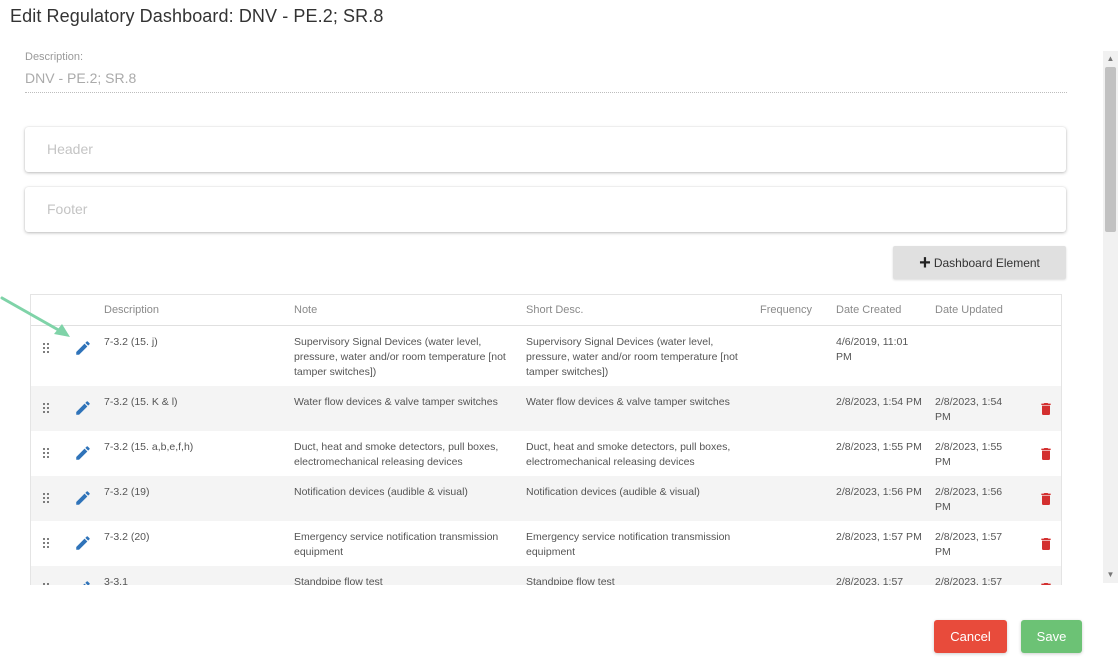 This screenshot has width=1120, height=661. I want to click on cell-description: 7-3.2 (19), so click(127, 492).